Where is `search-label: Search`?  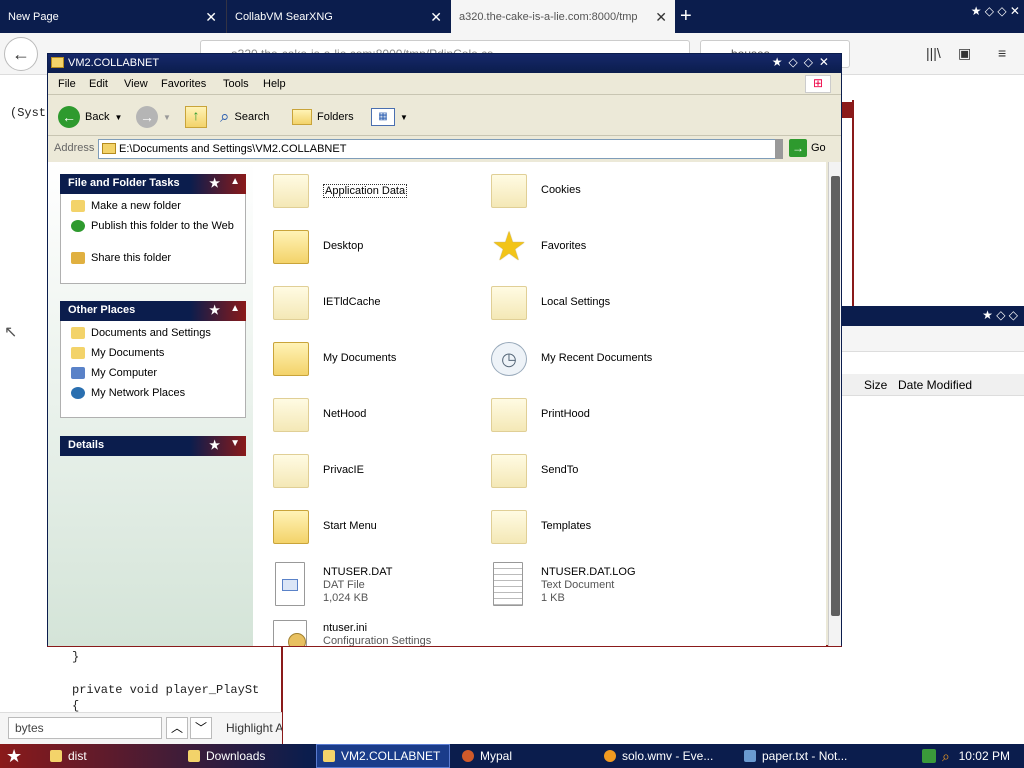 search-label: Search is located at coordinates (252, 117).